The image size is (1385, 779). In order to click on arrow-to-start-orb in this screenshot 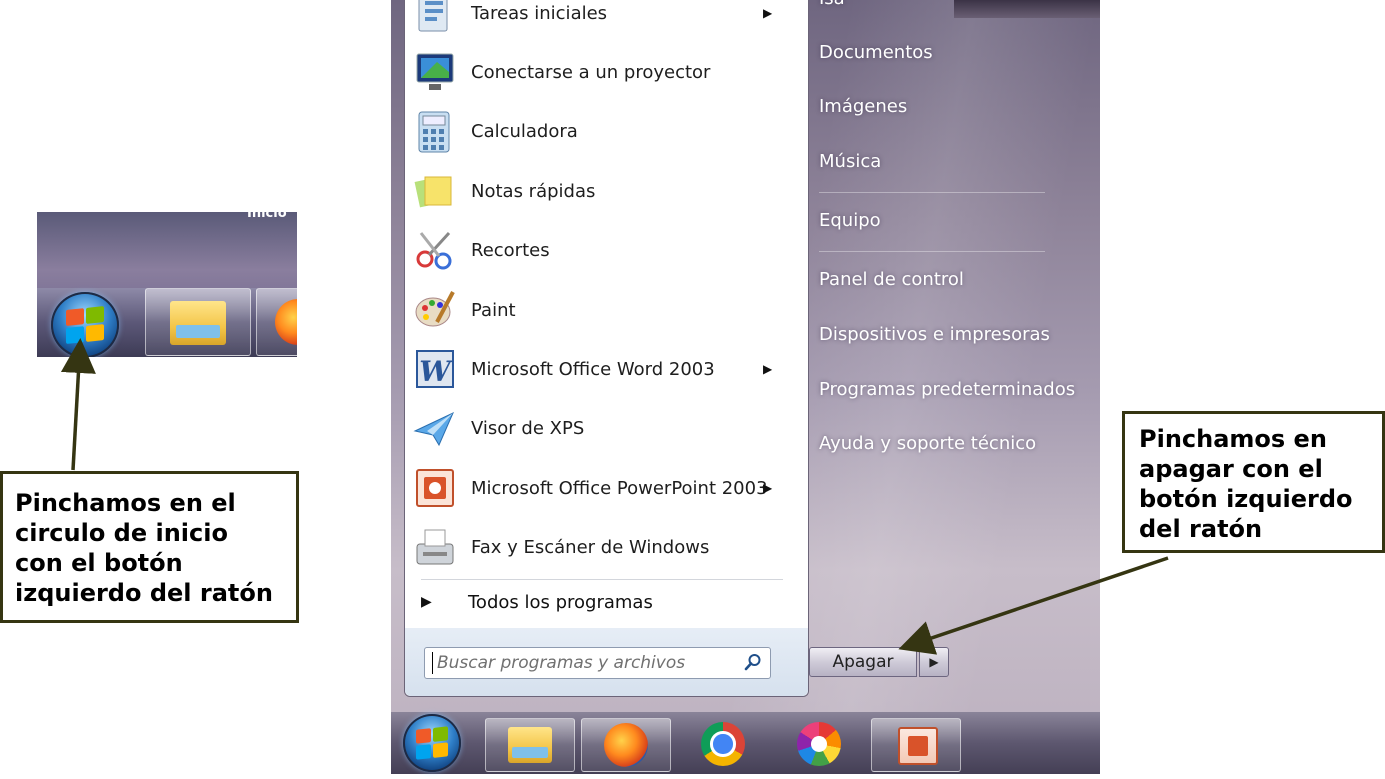, I will do `click(78, 404)`.